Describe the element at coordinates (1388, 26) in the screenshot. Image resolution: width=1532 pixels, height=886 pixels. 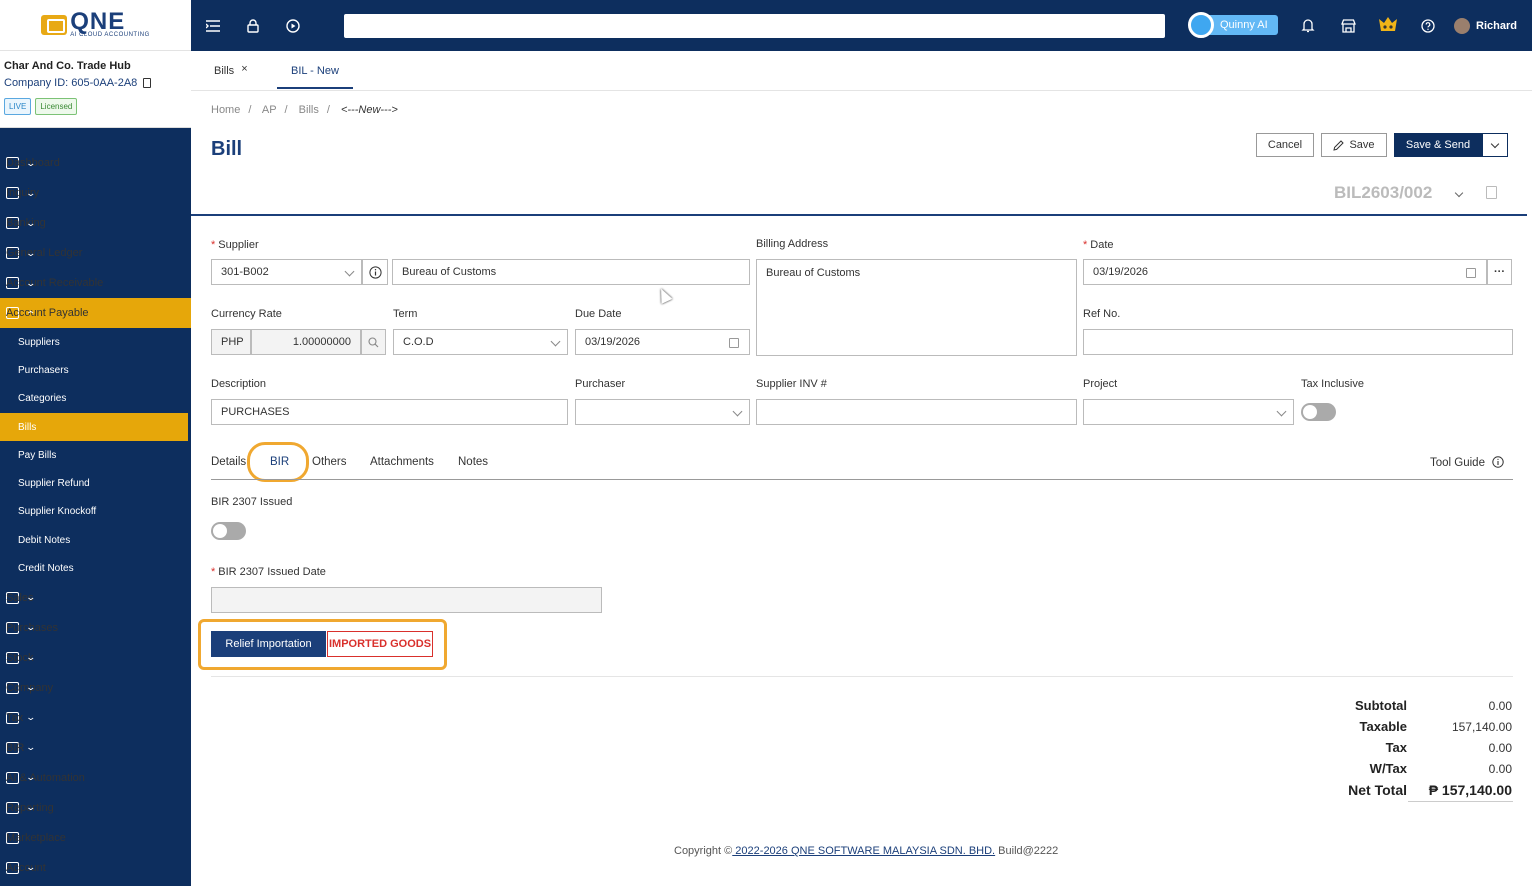
I see `mascot-icon` at that location.